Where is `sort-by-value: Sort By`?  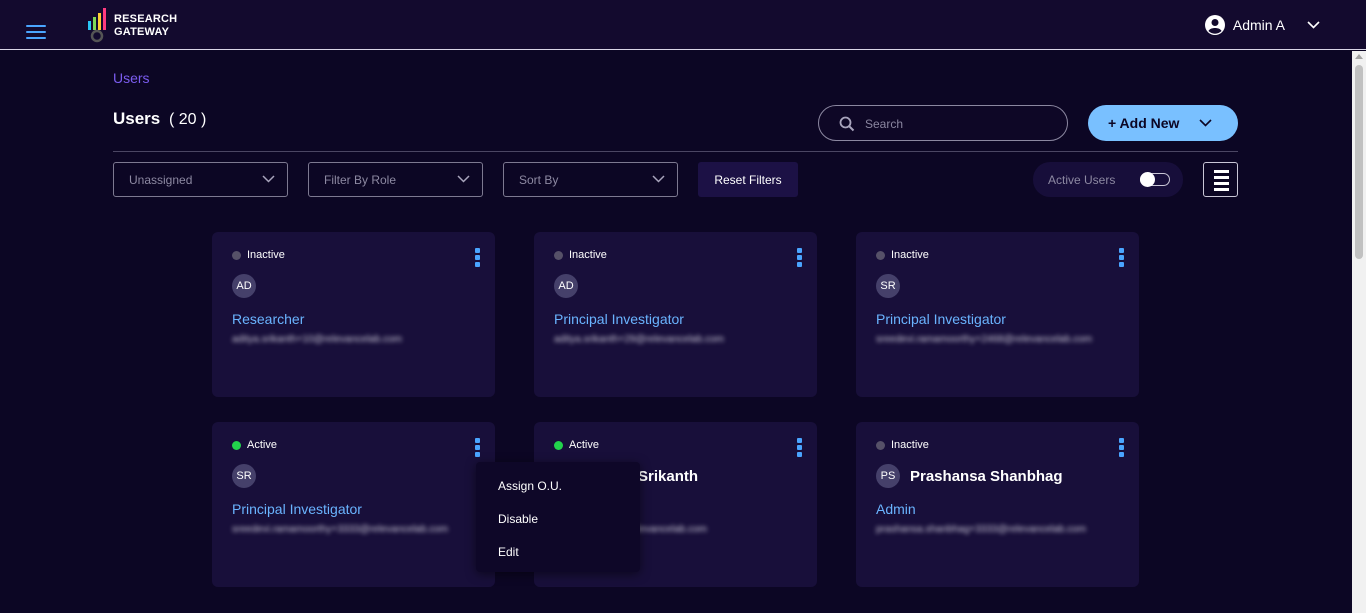
sort-by-value: Sort By is located at coordinates (539, 179).